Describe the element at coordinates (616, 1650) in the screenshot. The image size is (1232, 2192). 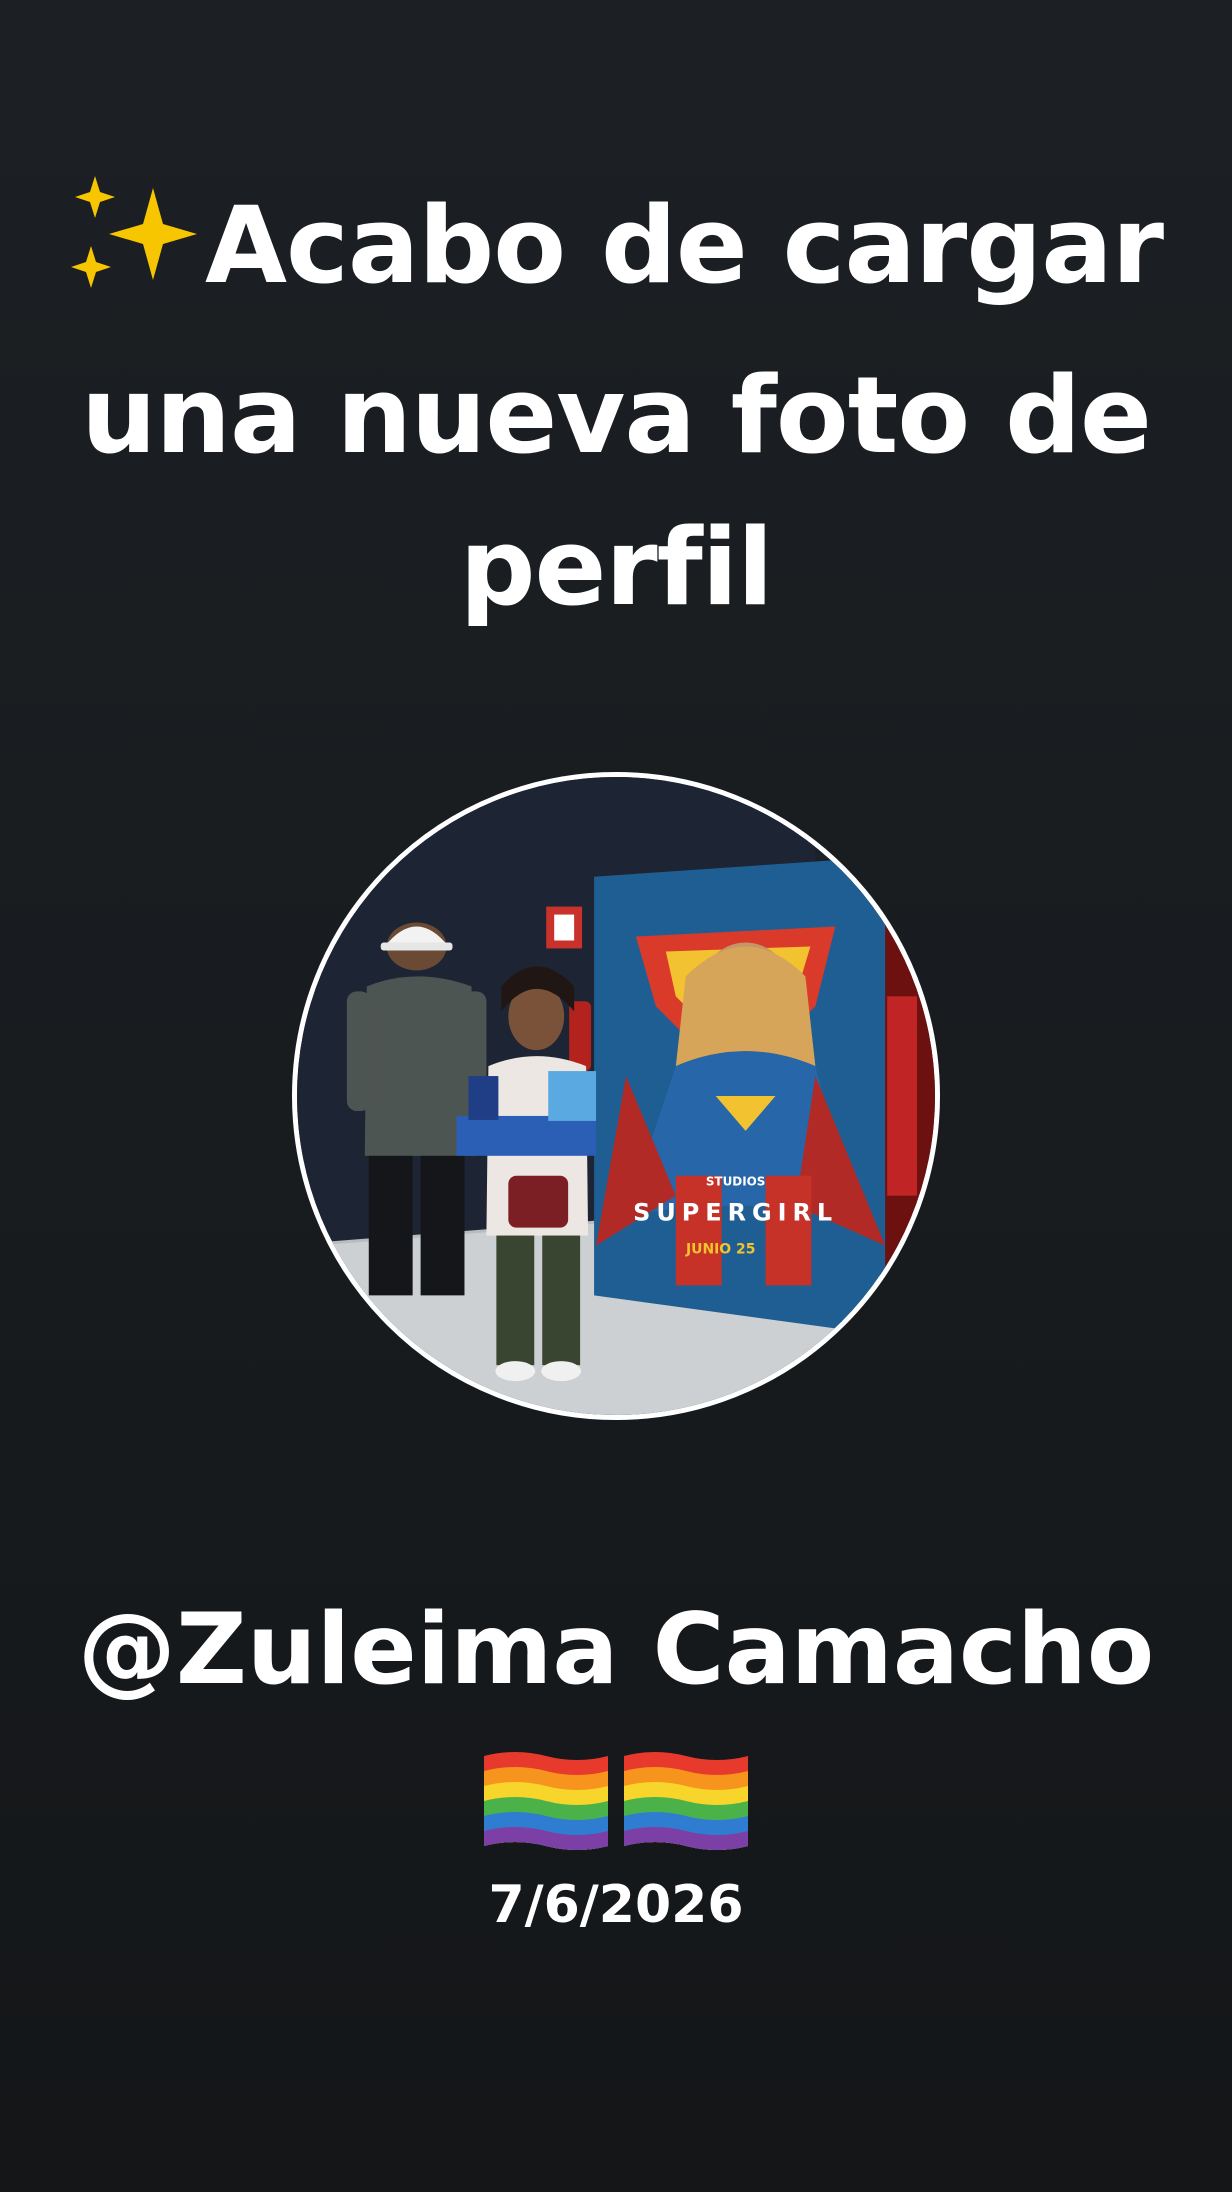
I see `username: @Zuleima Camacho` at that location.